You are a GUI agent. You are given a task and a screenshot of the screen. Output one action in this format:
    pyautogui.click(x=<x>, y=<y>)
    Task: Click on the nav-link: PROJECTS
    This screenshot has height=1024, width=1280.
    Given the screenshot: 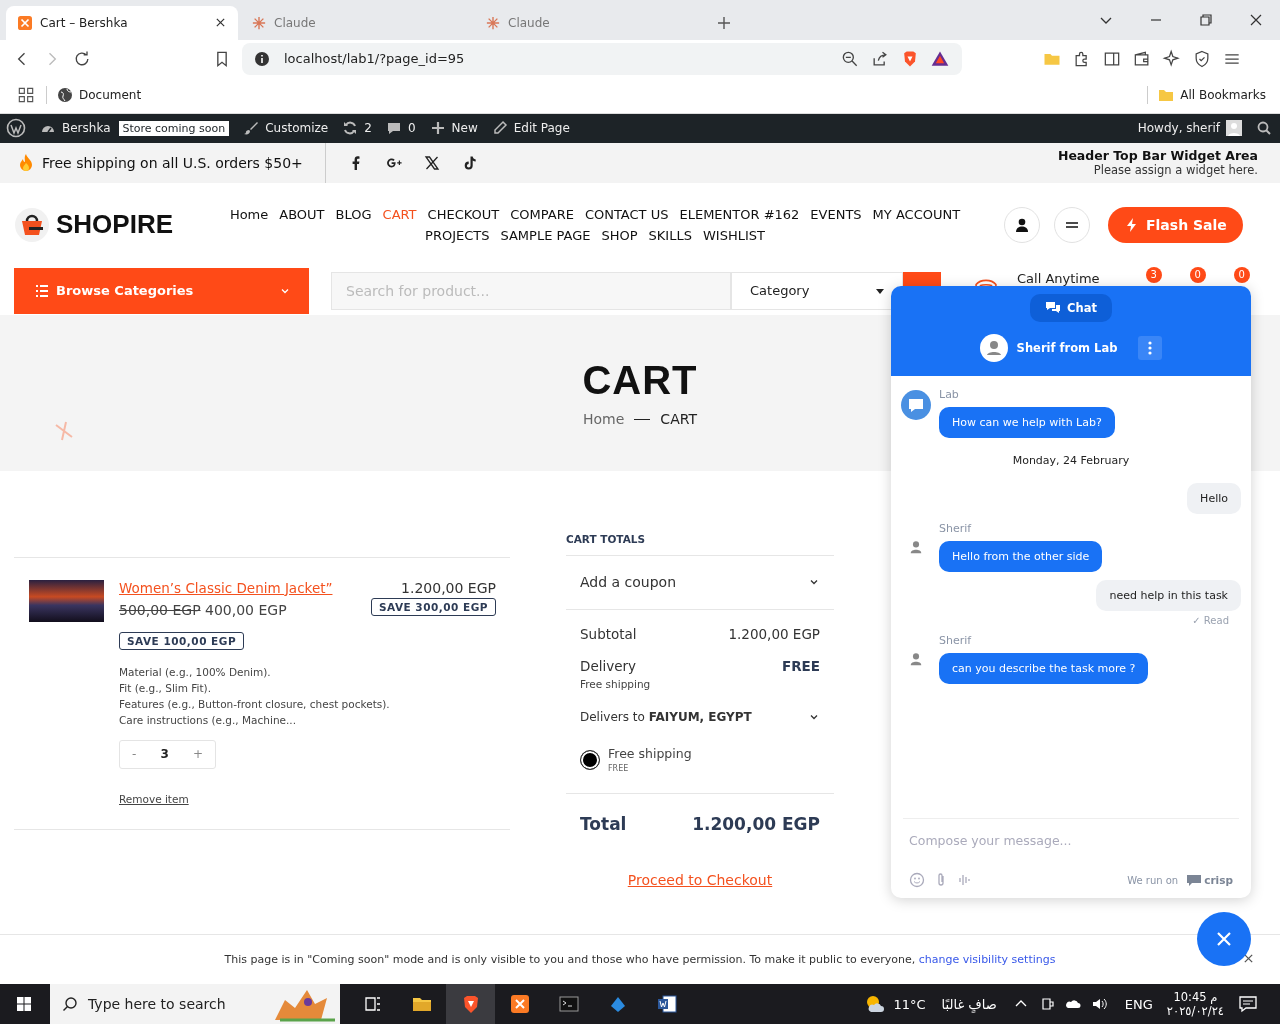 What is the action you would take?
    pyautogui.click(x=457, y=235)
    